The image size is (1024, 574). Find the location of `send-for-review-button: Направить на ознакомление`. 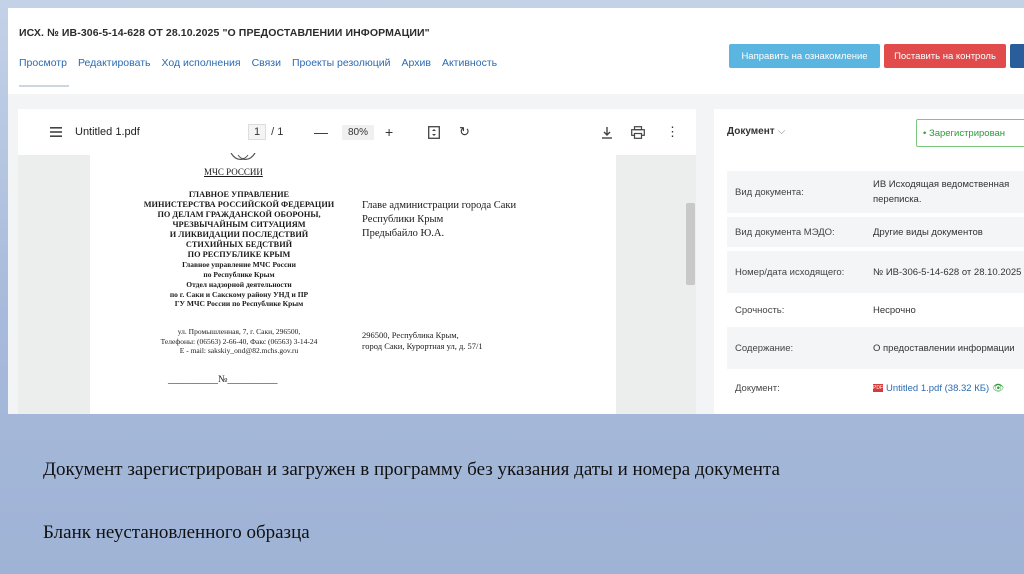

send-for-review-button: Направить на ознакомление is located at coordinates (804, 56).